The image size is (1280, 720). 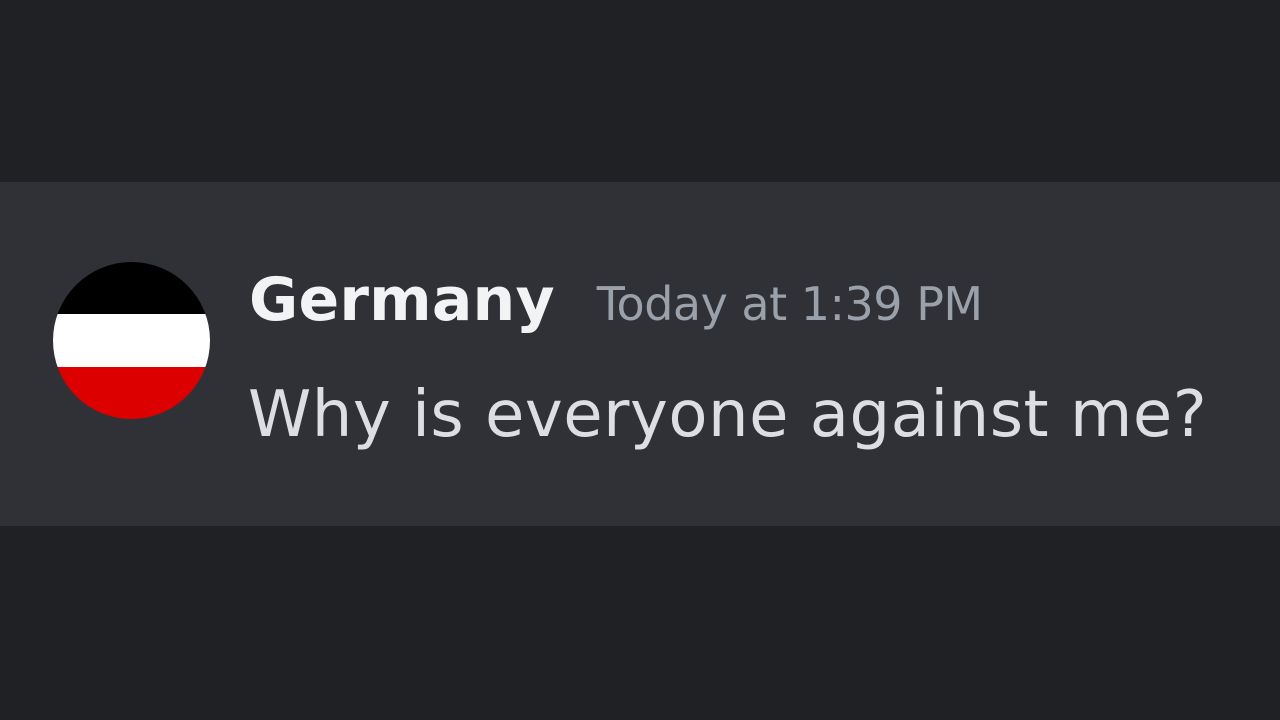 What do you see at coordinates (131, 288) in the screenshot?
I see `avatar-stripe-black` at bounding box center [131, 288].